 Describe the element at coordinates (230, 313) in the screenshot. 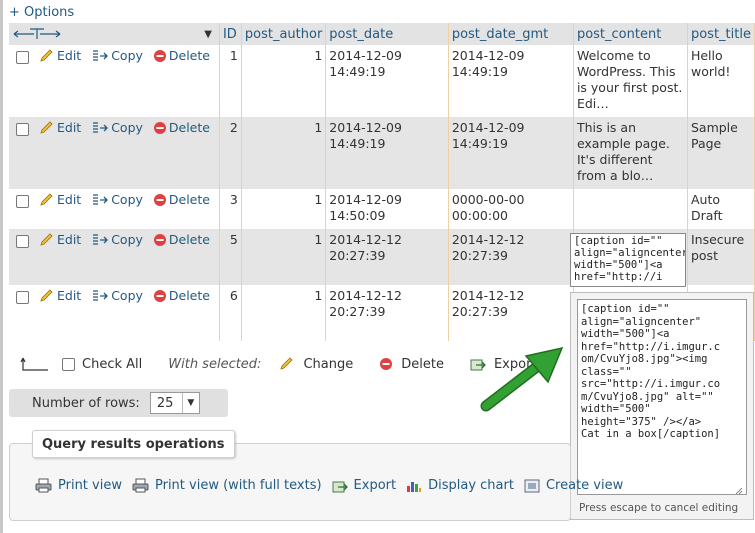

I see `cell-id: 6` at that location.